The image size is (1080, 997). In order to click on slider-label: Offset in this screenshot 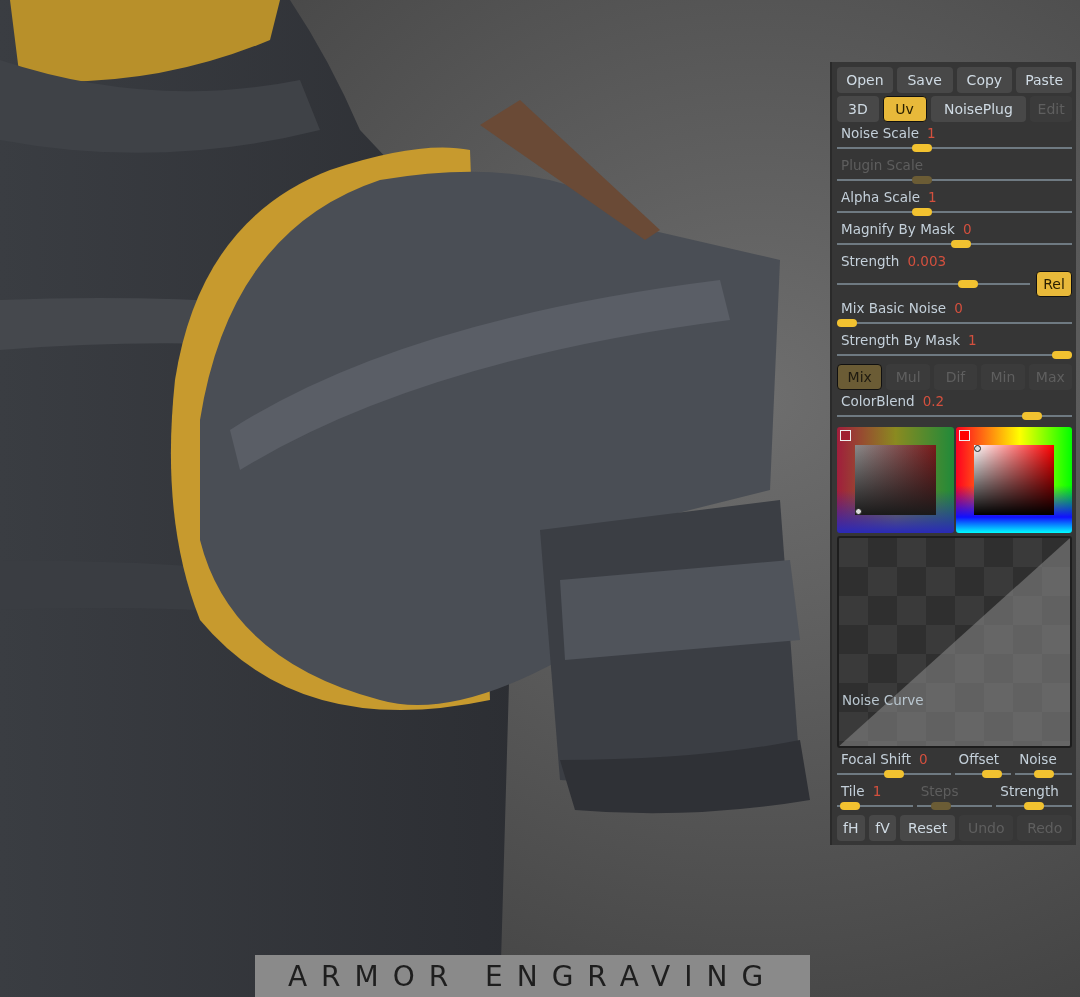, I will do `click(979, 759)`.